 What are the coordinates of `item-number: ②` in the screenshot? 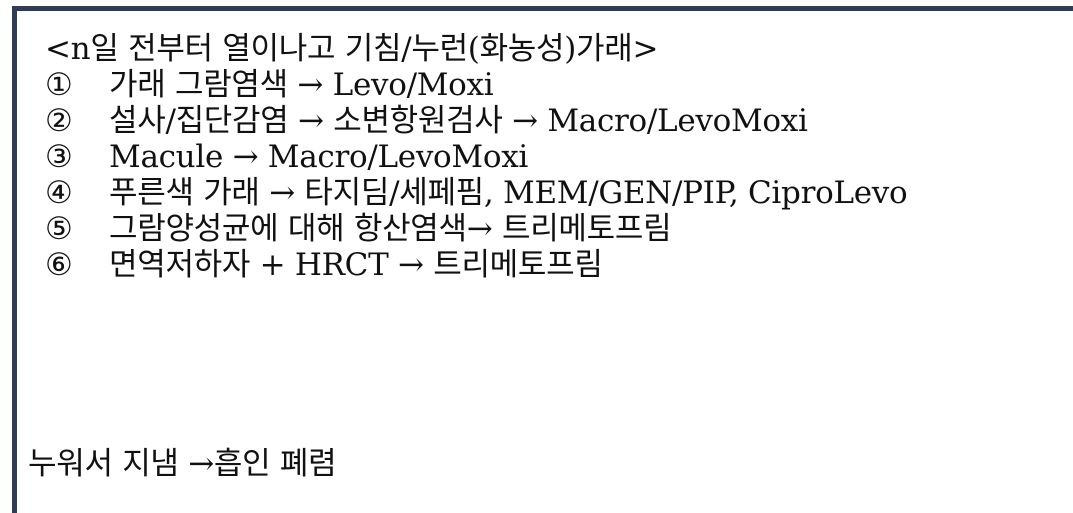 It's located at (59, 121).